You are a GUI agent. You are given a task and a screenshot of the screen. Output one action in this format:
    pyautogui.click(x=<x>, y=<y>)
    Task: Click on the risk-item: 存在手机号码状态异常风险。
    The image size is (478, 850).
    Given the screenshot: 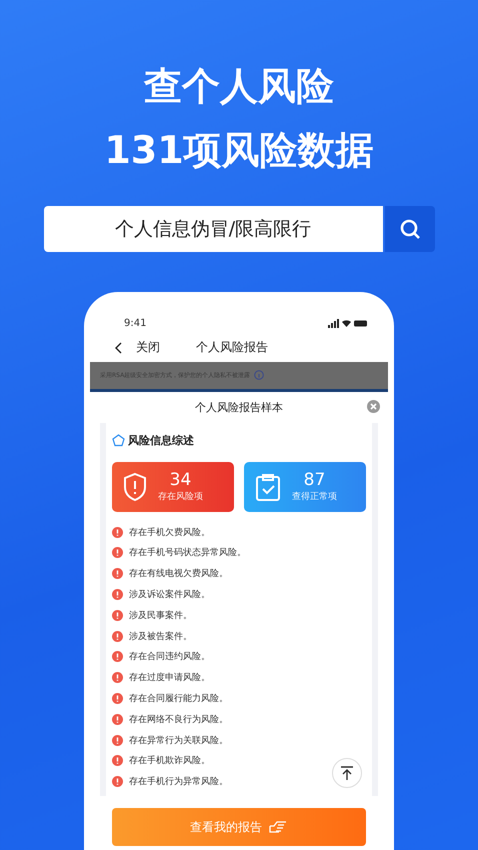 What is the action you would take?
    pyautogui.click(x=187, y=553)
    